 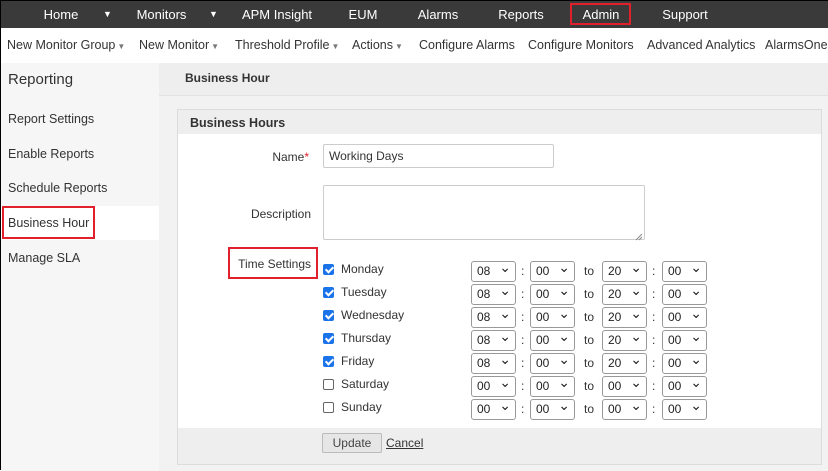 I want to click on tuesday-start-hour-select: 08 ⌄, so click(x=493, y=293).